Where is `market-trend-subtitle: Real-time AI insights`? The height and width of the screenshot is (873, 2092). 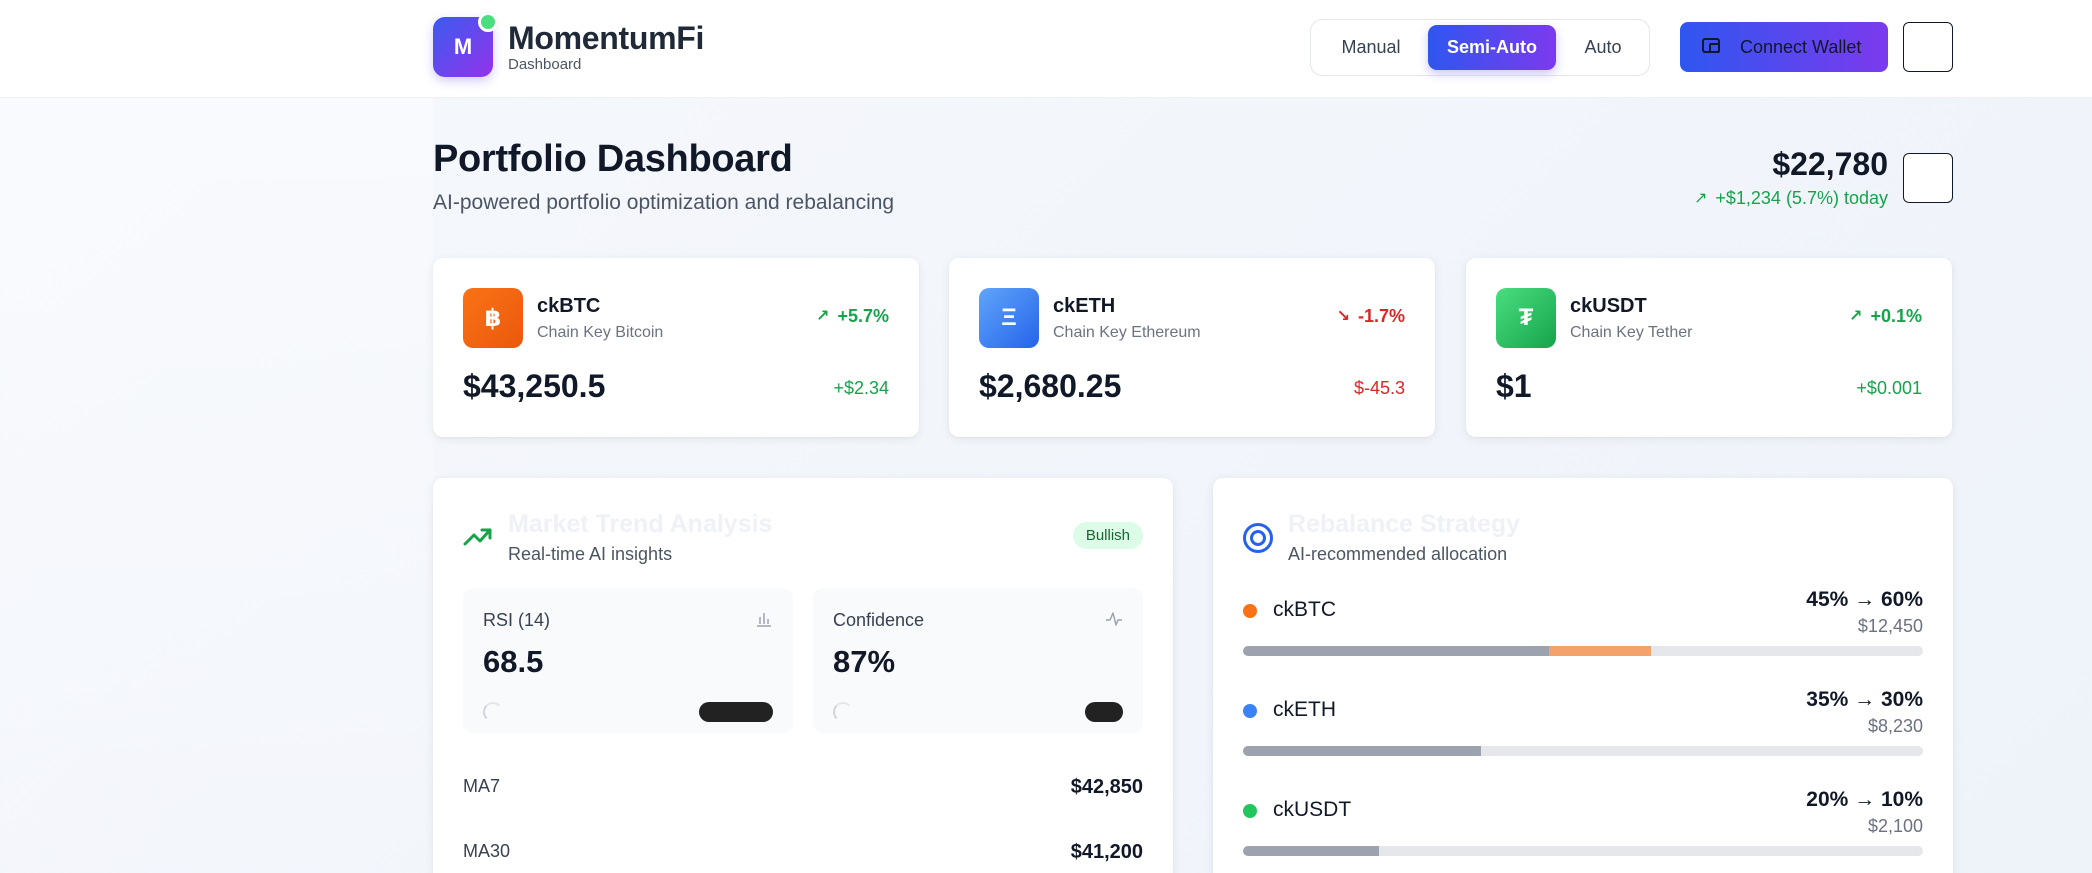 market-trend-subtitle: Real-time AI insights is located at coordinates (590, 554).